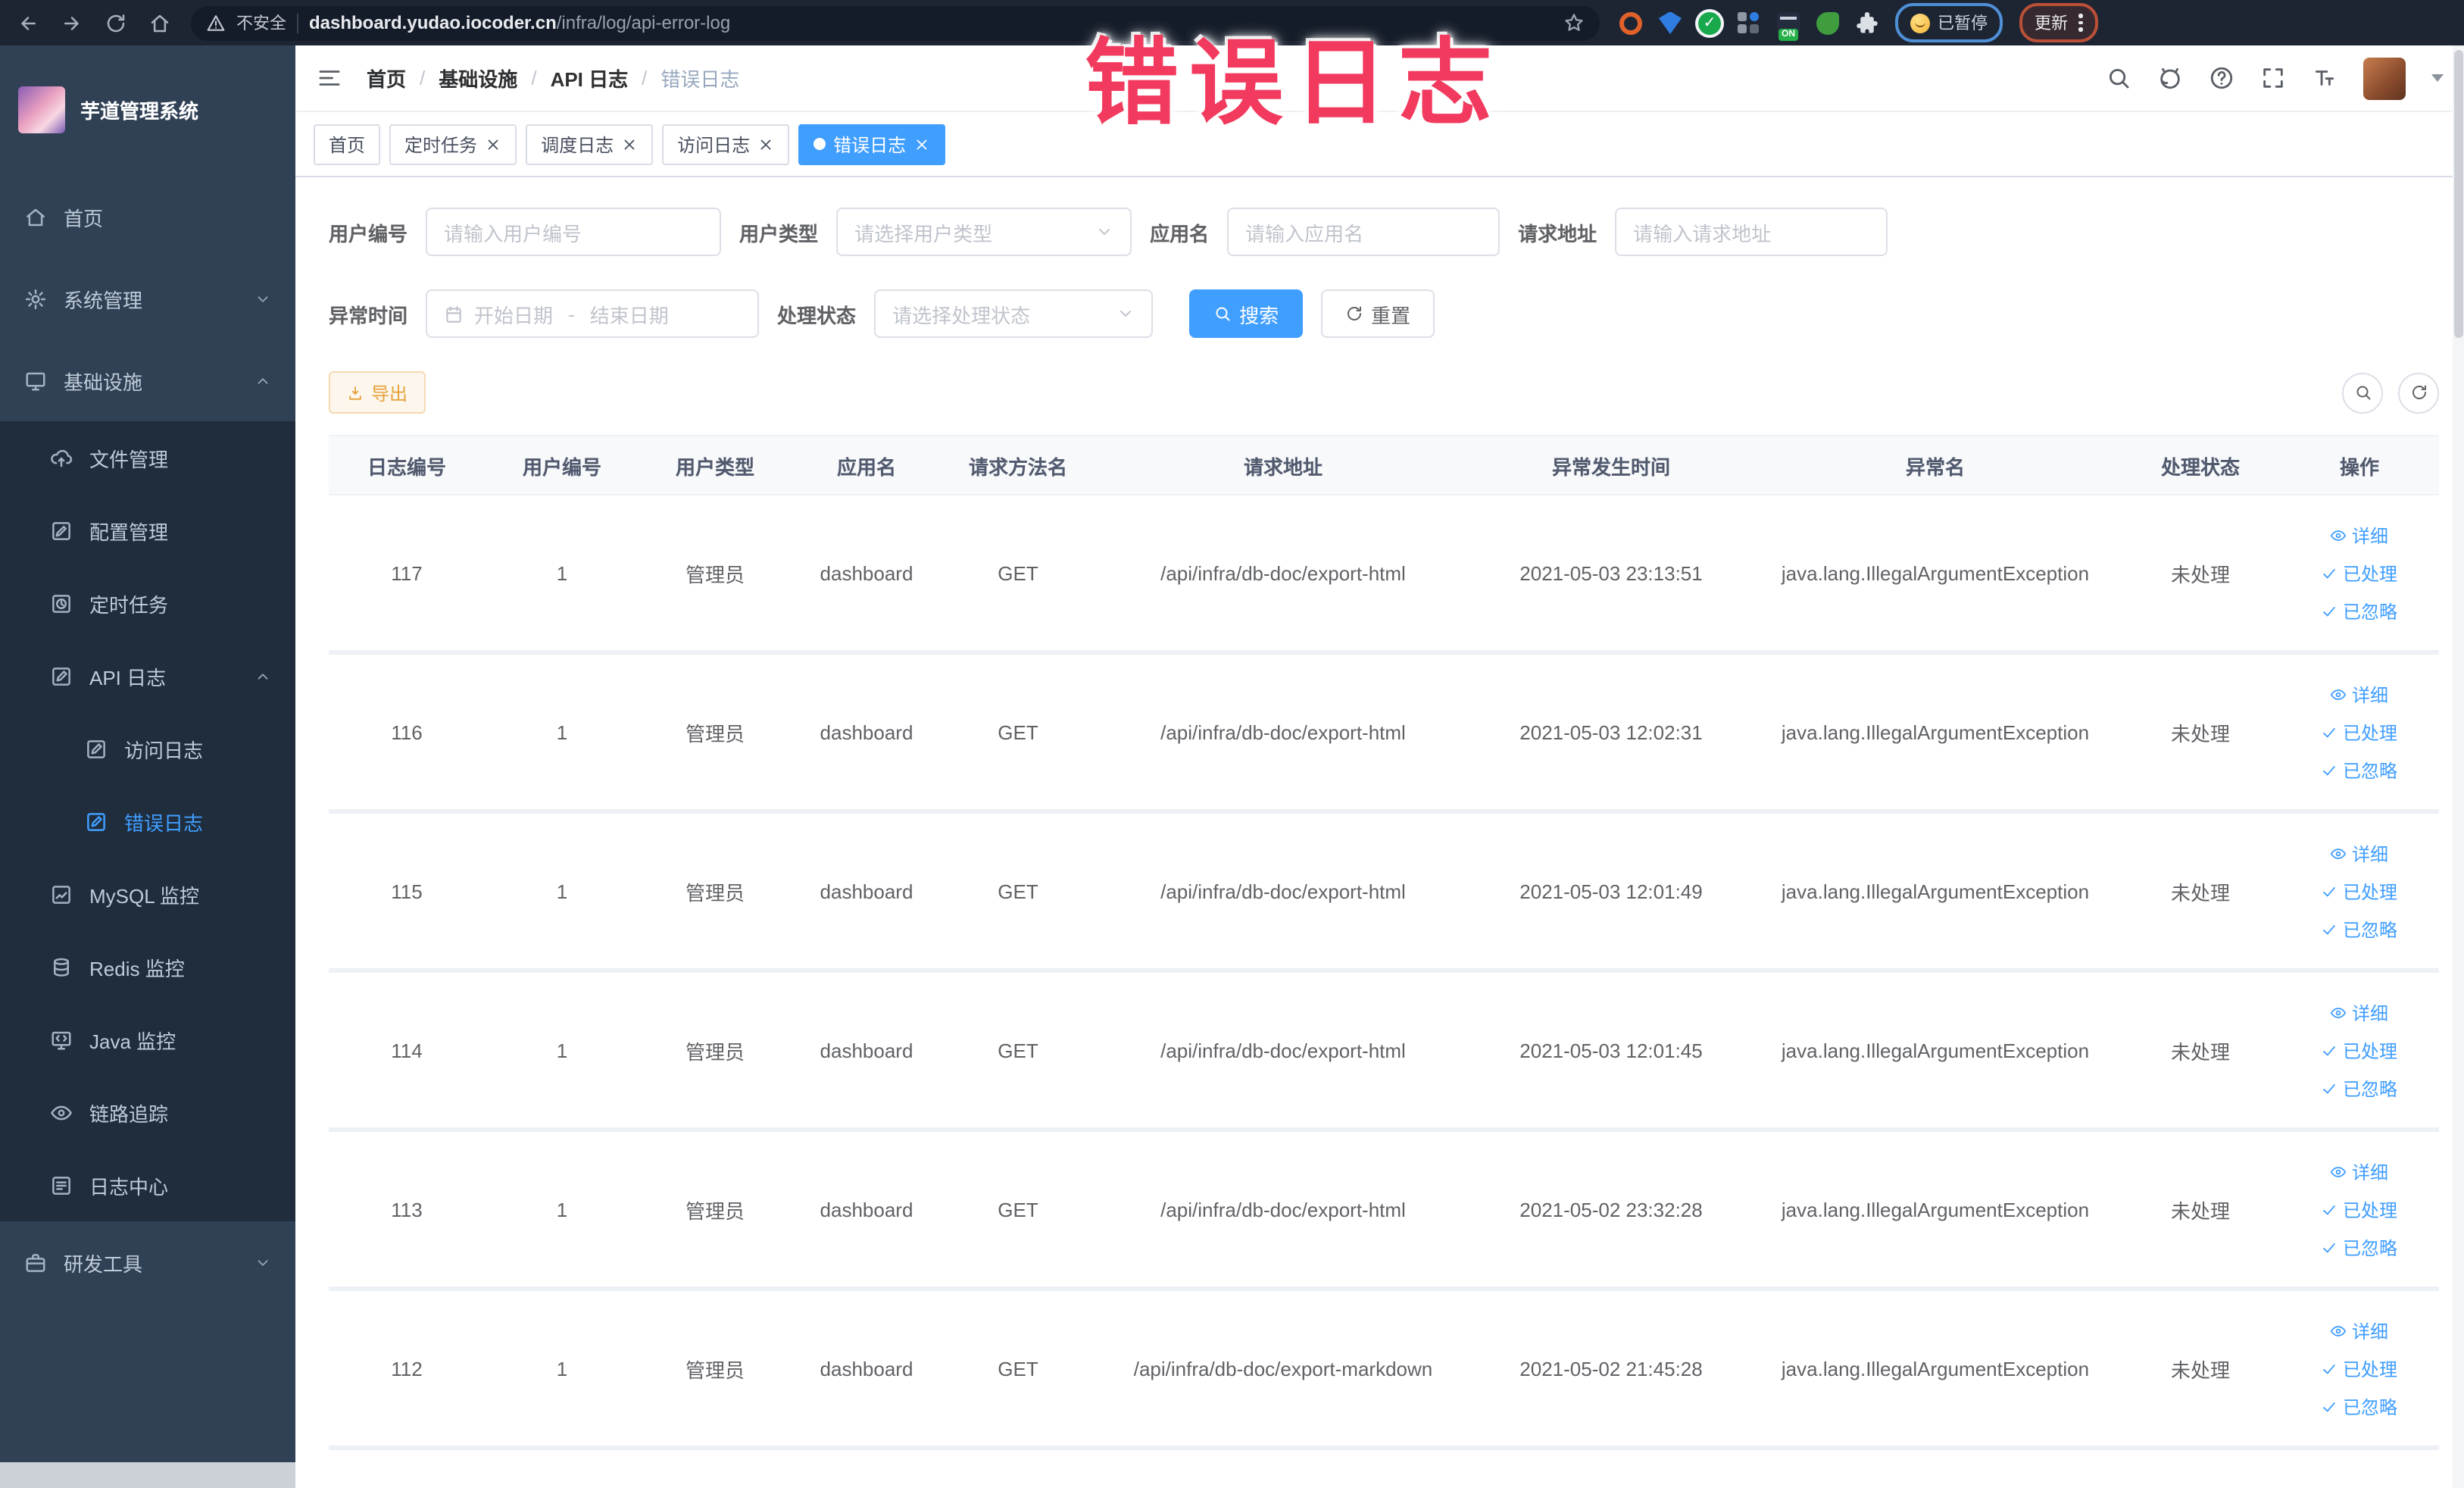 The image size is (2464, 1488). Describe the element at coordinates (1749, 22) in the screenshot. I see `extension-grid-icon` at that location.